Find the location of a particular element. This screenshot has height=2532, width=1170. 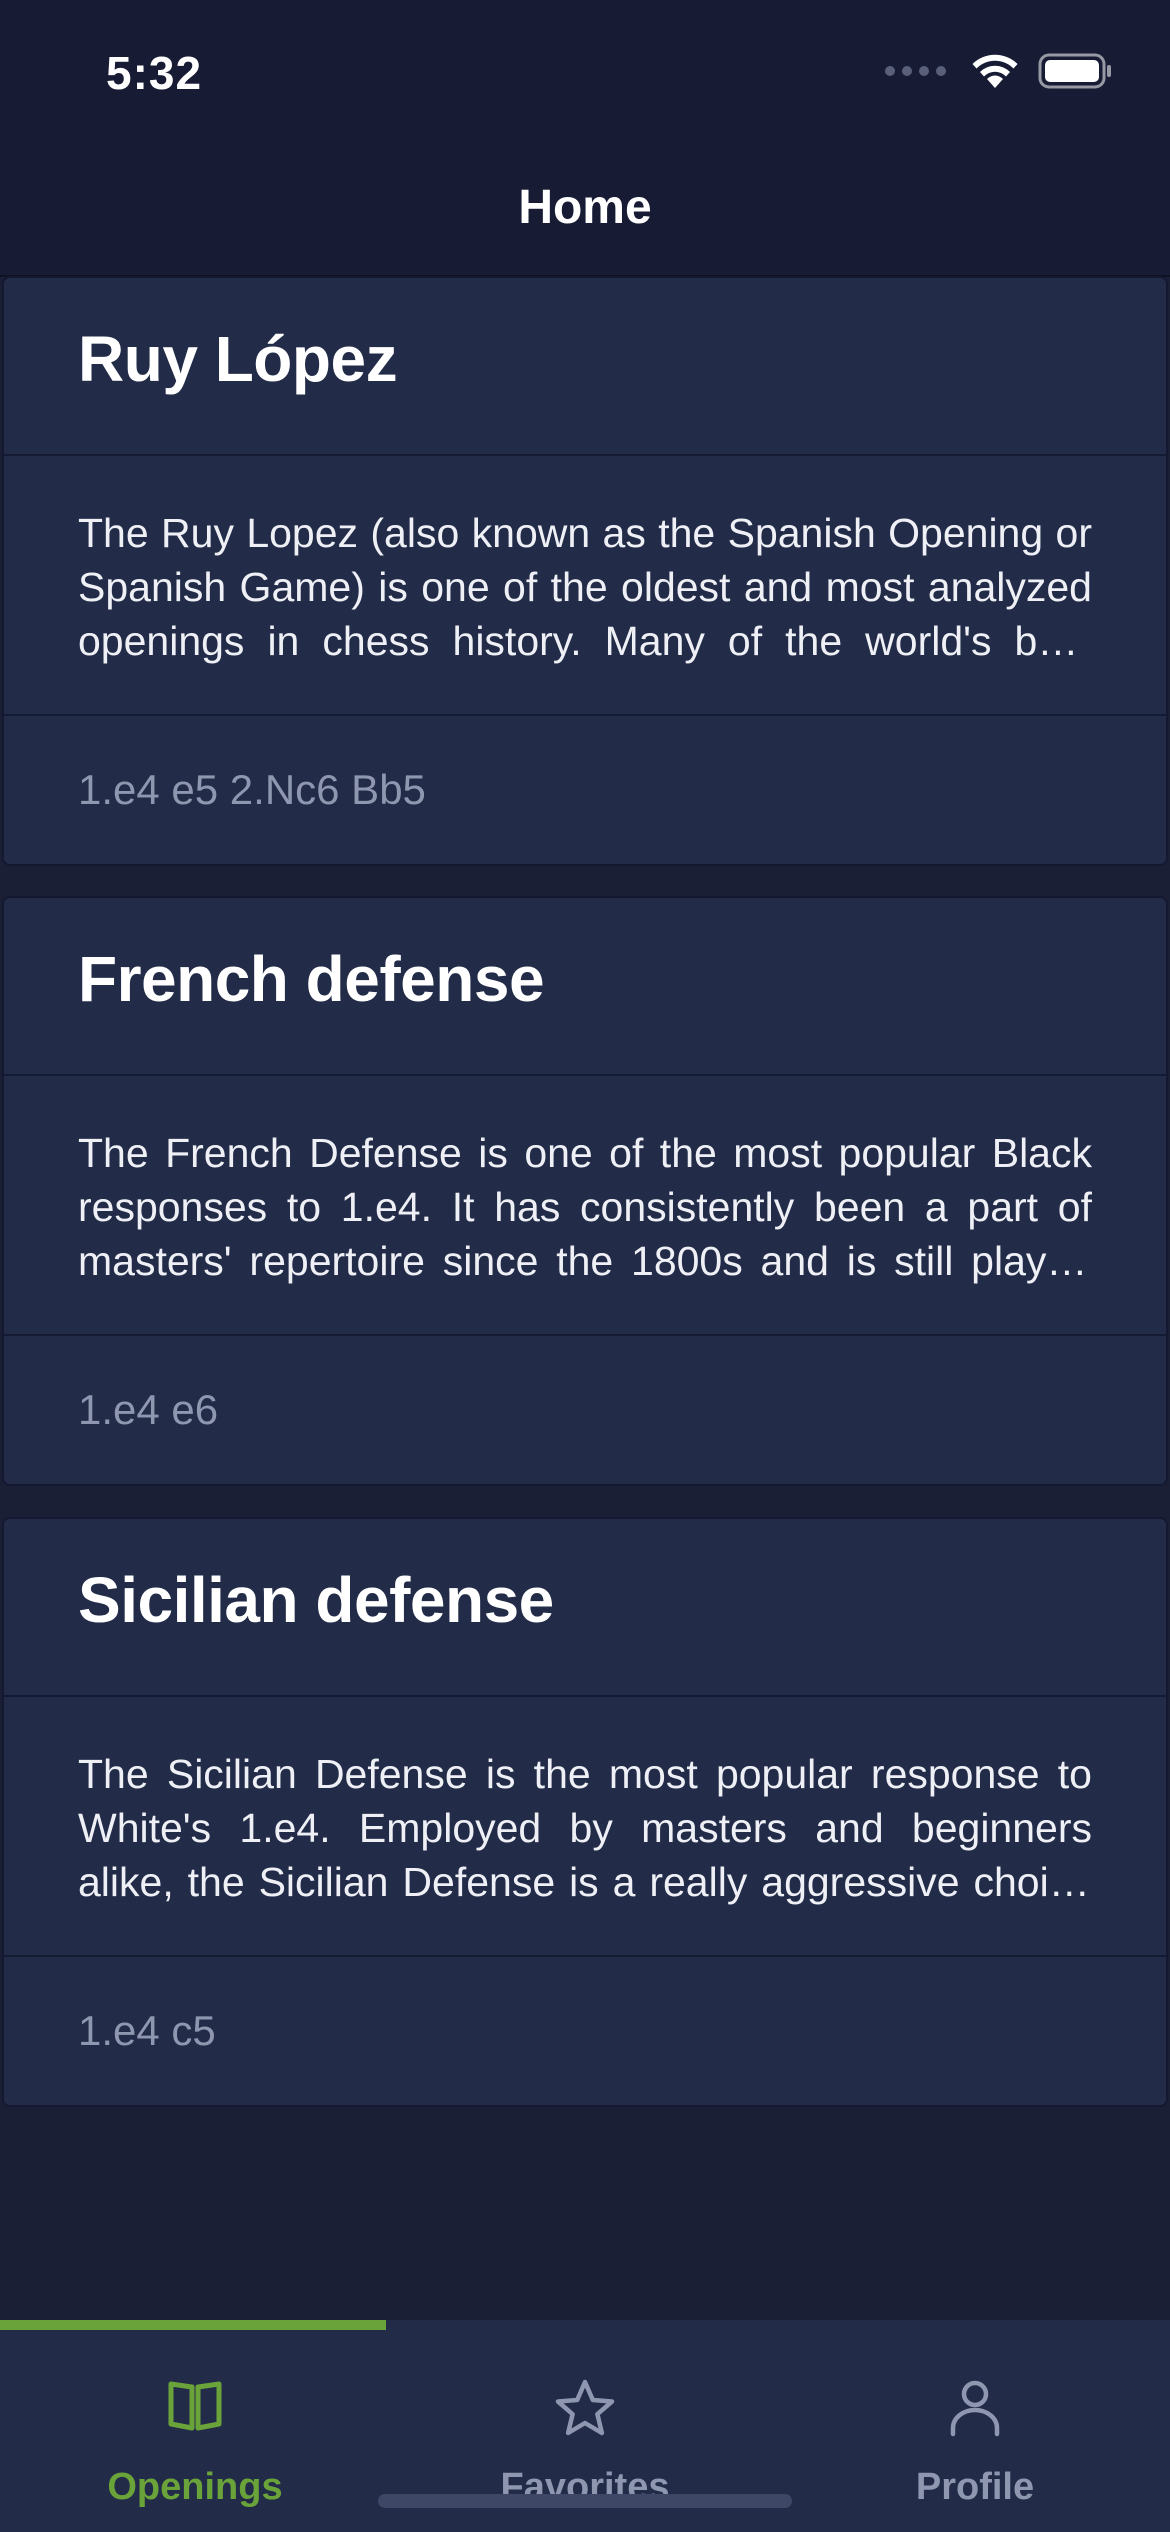

opening-moves: 1.e4 c5 is located at coordinates (147, 2030).